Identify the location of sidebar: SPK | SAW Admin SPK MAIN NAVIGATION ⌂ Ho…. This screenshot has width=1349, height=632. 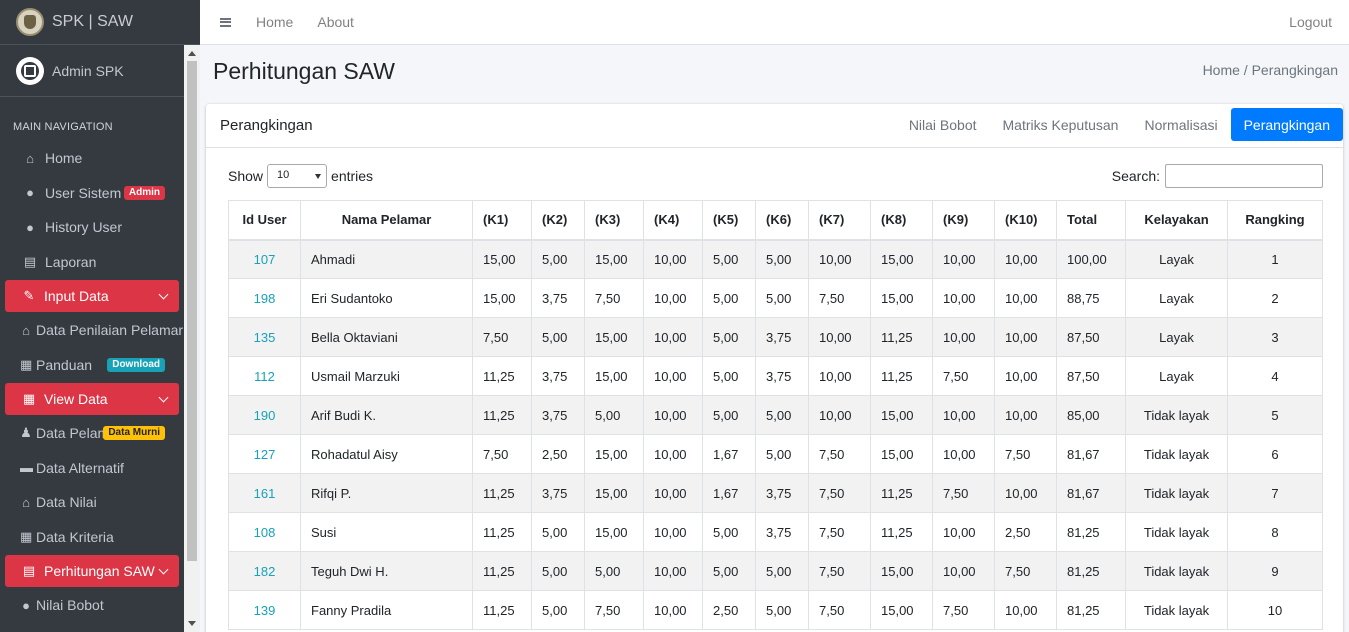
(100, 316).